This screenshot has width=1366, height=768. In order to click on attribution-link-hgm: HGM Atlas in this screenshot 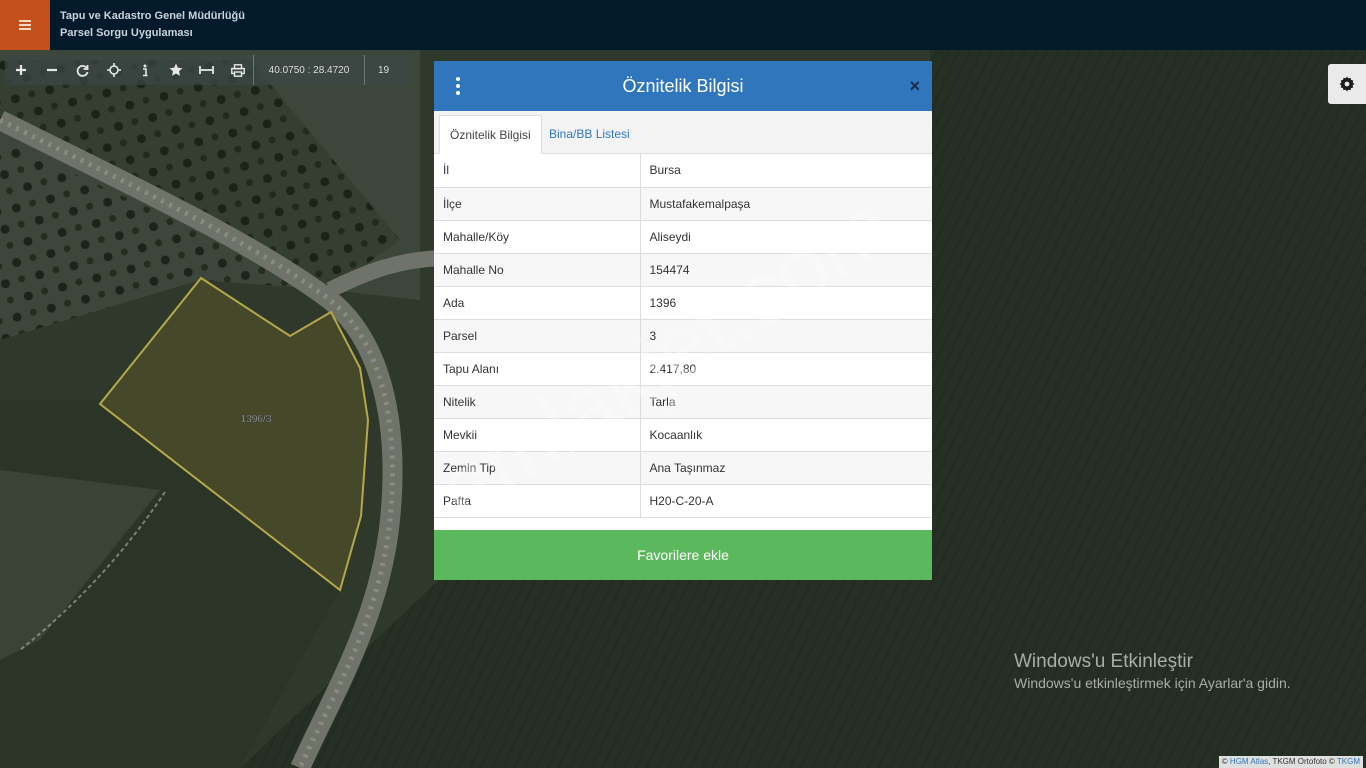, I will do `click(1249, 761)`.